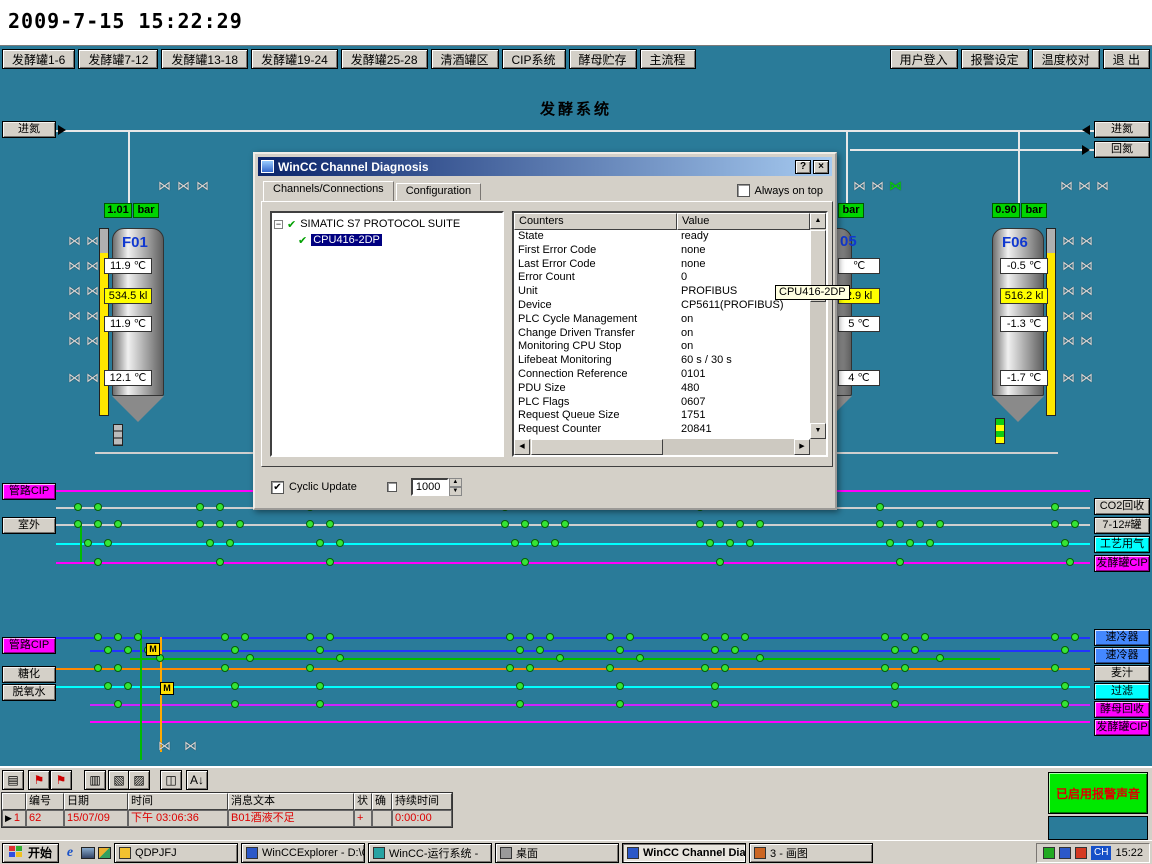 The image size is (1152, 864). What do you see at coordinates (818, 326) in the screenshot?
I see `vertical-scrollbar: ▲ ▼` at bounding box center [818, 326].